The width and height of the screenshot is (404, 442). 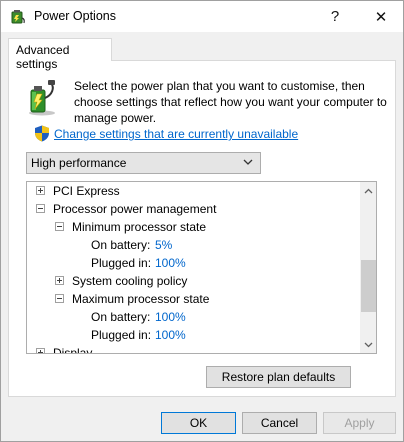 I want to click on tree-item-label: Display, so click(x=73, y=349).